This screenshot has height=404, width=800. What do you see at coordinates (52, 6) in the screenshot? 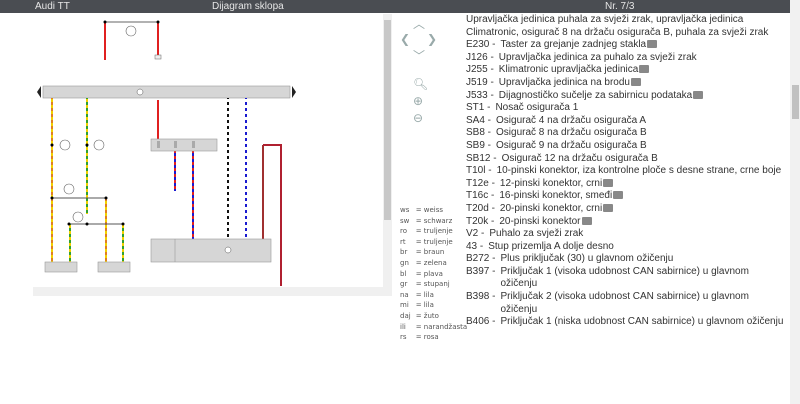
I see `vehicle-model: Audi TT` at bounding box center [52, 6].